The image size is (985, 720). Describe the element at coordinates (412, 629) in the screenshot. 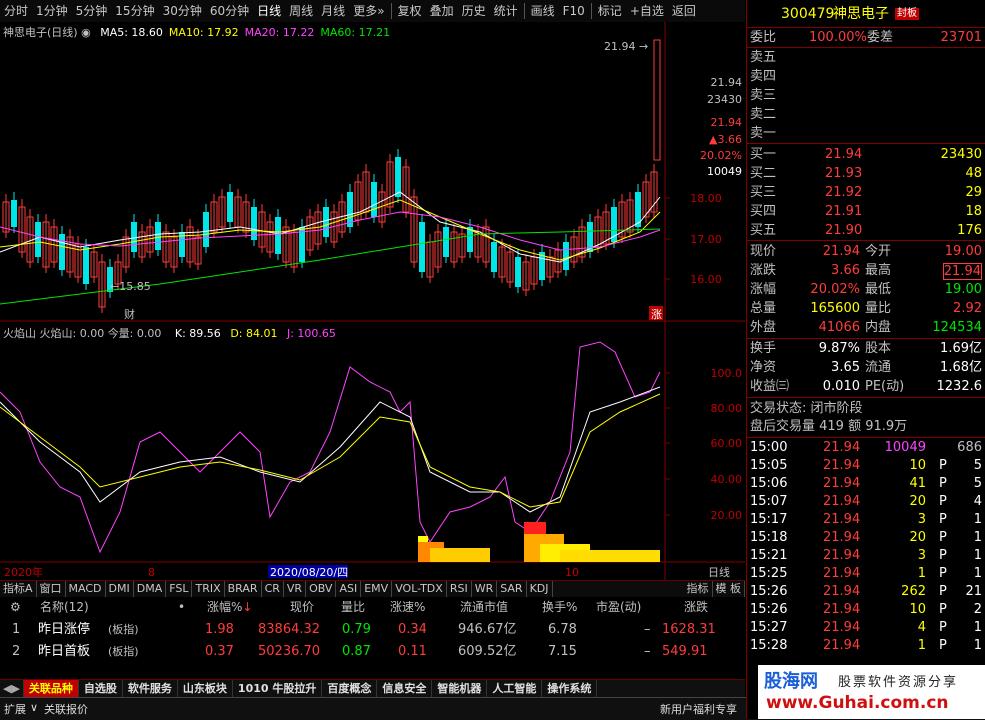

I see `list-cell-speed: 0.34` at that location.